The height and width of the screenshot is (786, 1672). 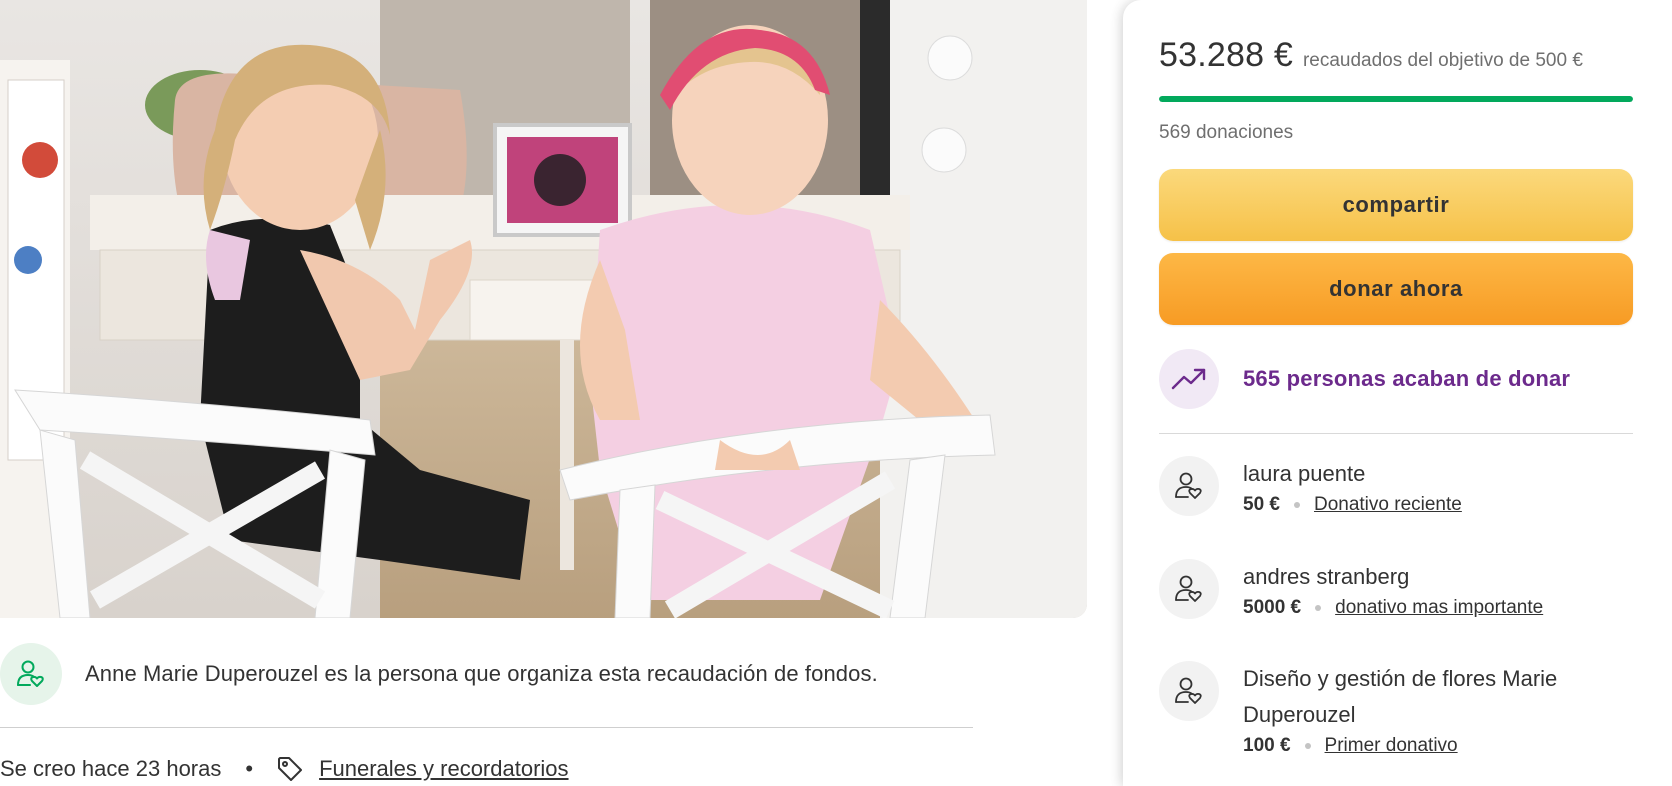 I want to click on recent-activity-text: 565 personas acaban de donar, so click(x=1406, y=379).